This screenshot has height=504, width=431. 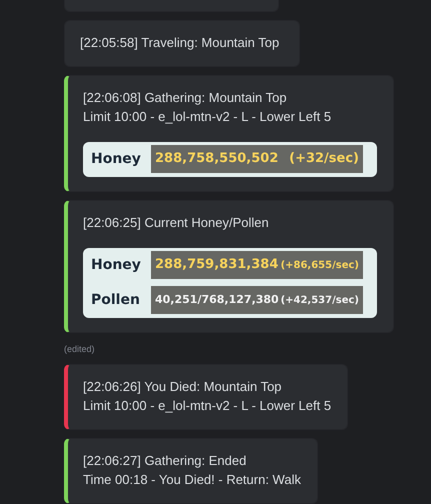 I want to click on stat-rate: (+42,537/sec), so click(x=319, y=301).